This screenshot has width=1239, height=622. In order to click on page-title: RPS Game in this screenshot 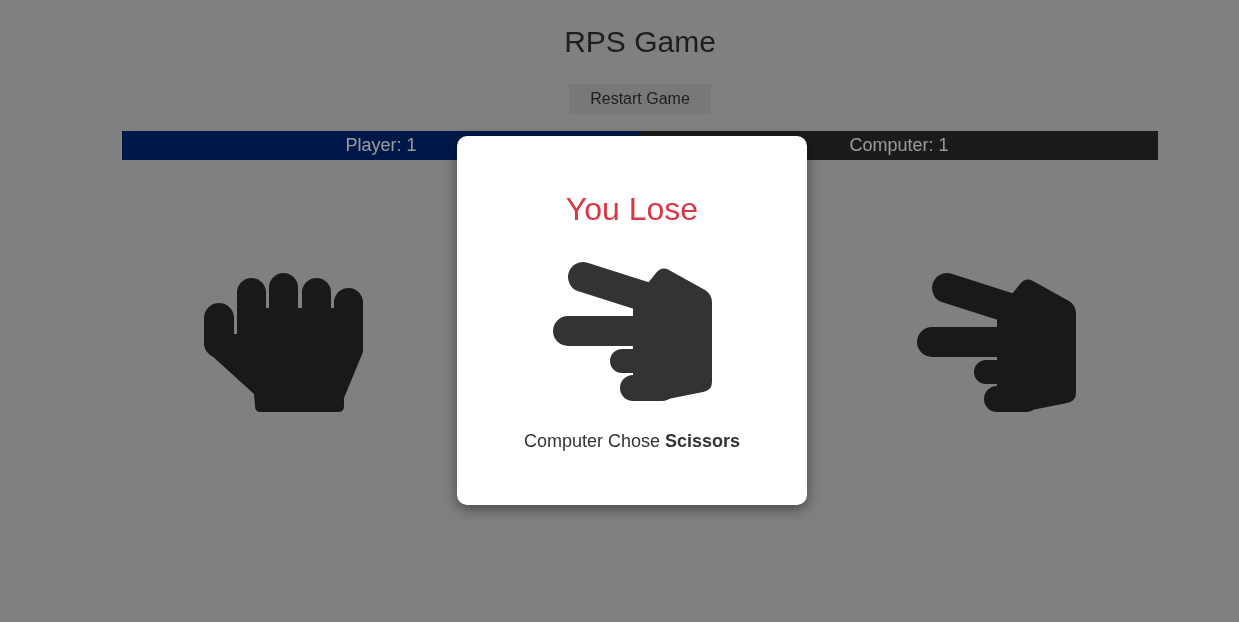, I will do `click(640, 42)`.